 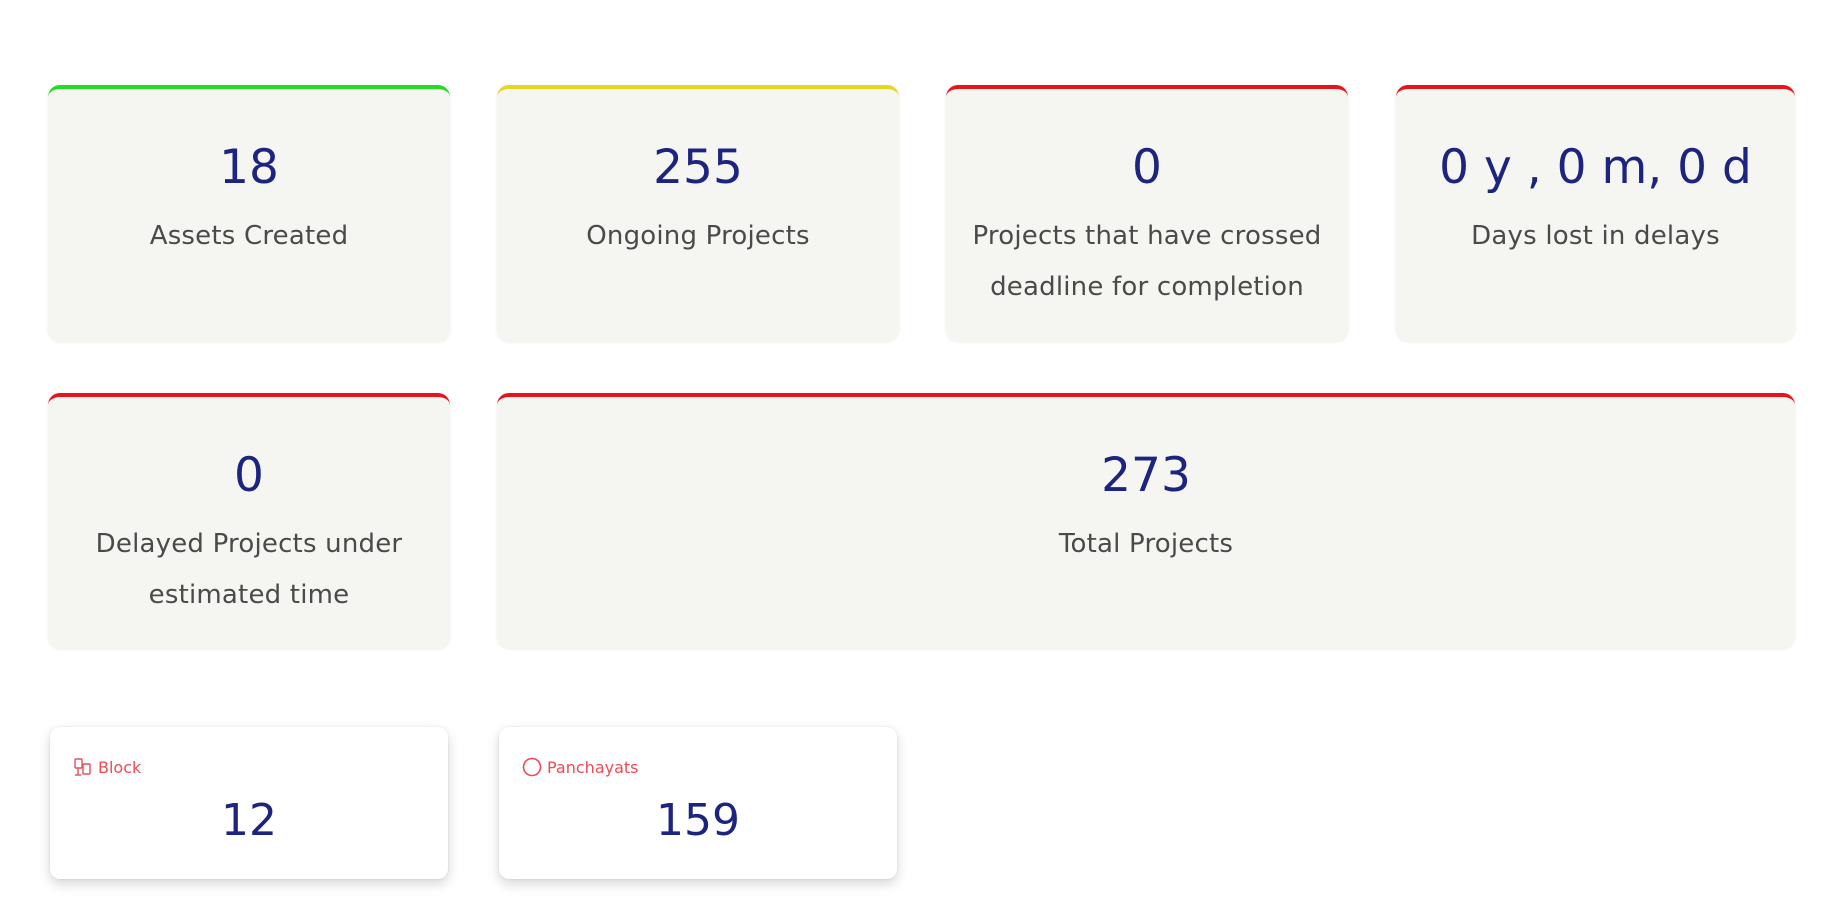 What do you see at coordinates (1146, 544) in the screenshot?
I see `total-projects-label: Total Projects` at bounding box center [1146, 544].